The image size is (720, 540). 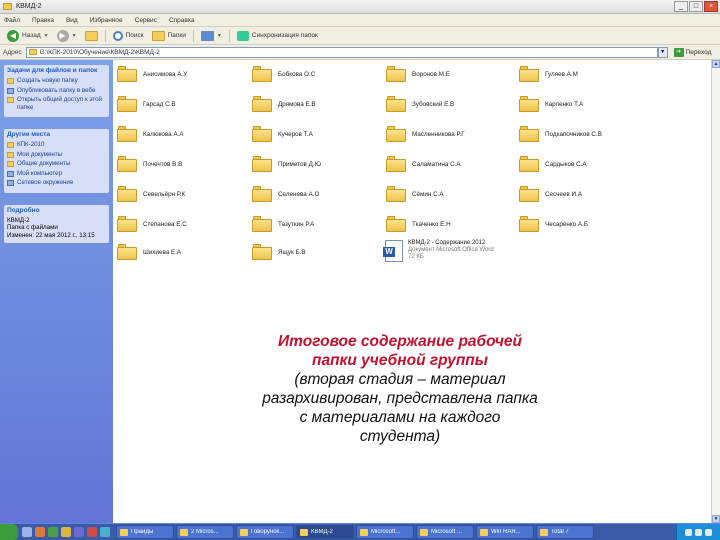 What do you see at coordinates (418, 224) in the screenshot?
I see `folder-item: Ткаченко Е.Н` at bounding box center [418, 224].